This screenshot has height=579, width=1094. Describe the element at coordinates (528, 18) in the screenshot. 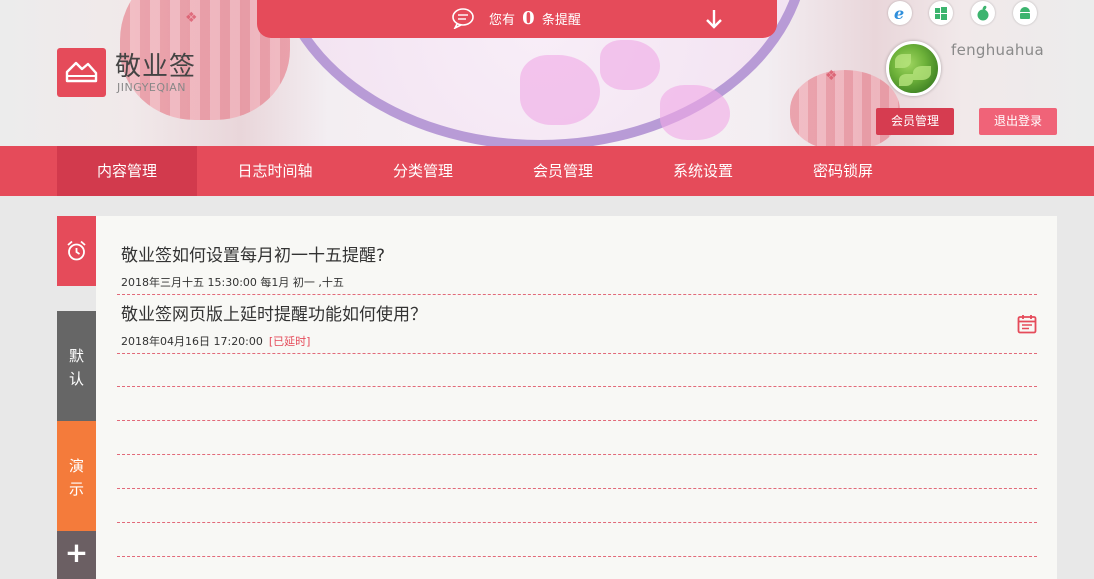

I see `reminder-count: 0` at that location.